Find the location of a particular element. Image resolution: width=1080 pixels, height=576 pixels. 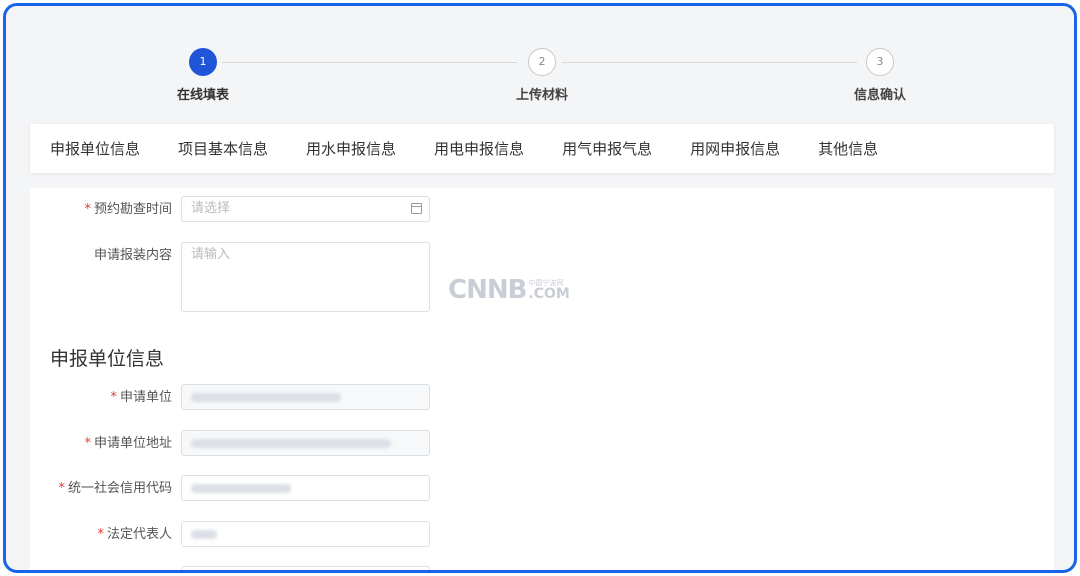

unit-address-label: * 申请单位地址 is located at coordinates (92, 444).